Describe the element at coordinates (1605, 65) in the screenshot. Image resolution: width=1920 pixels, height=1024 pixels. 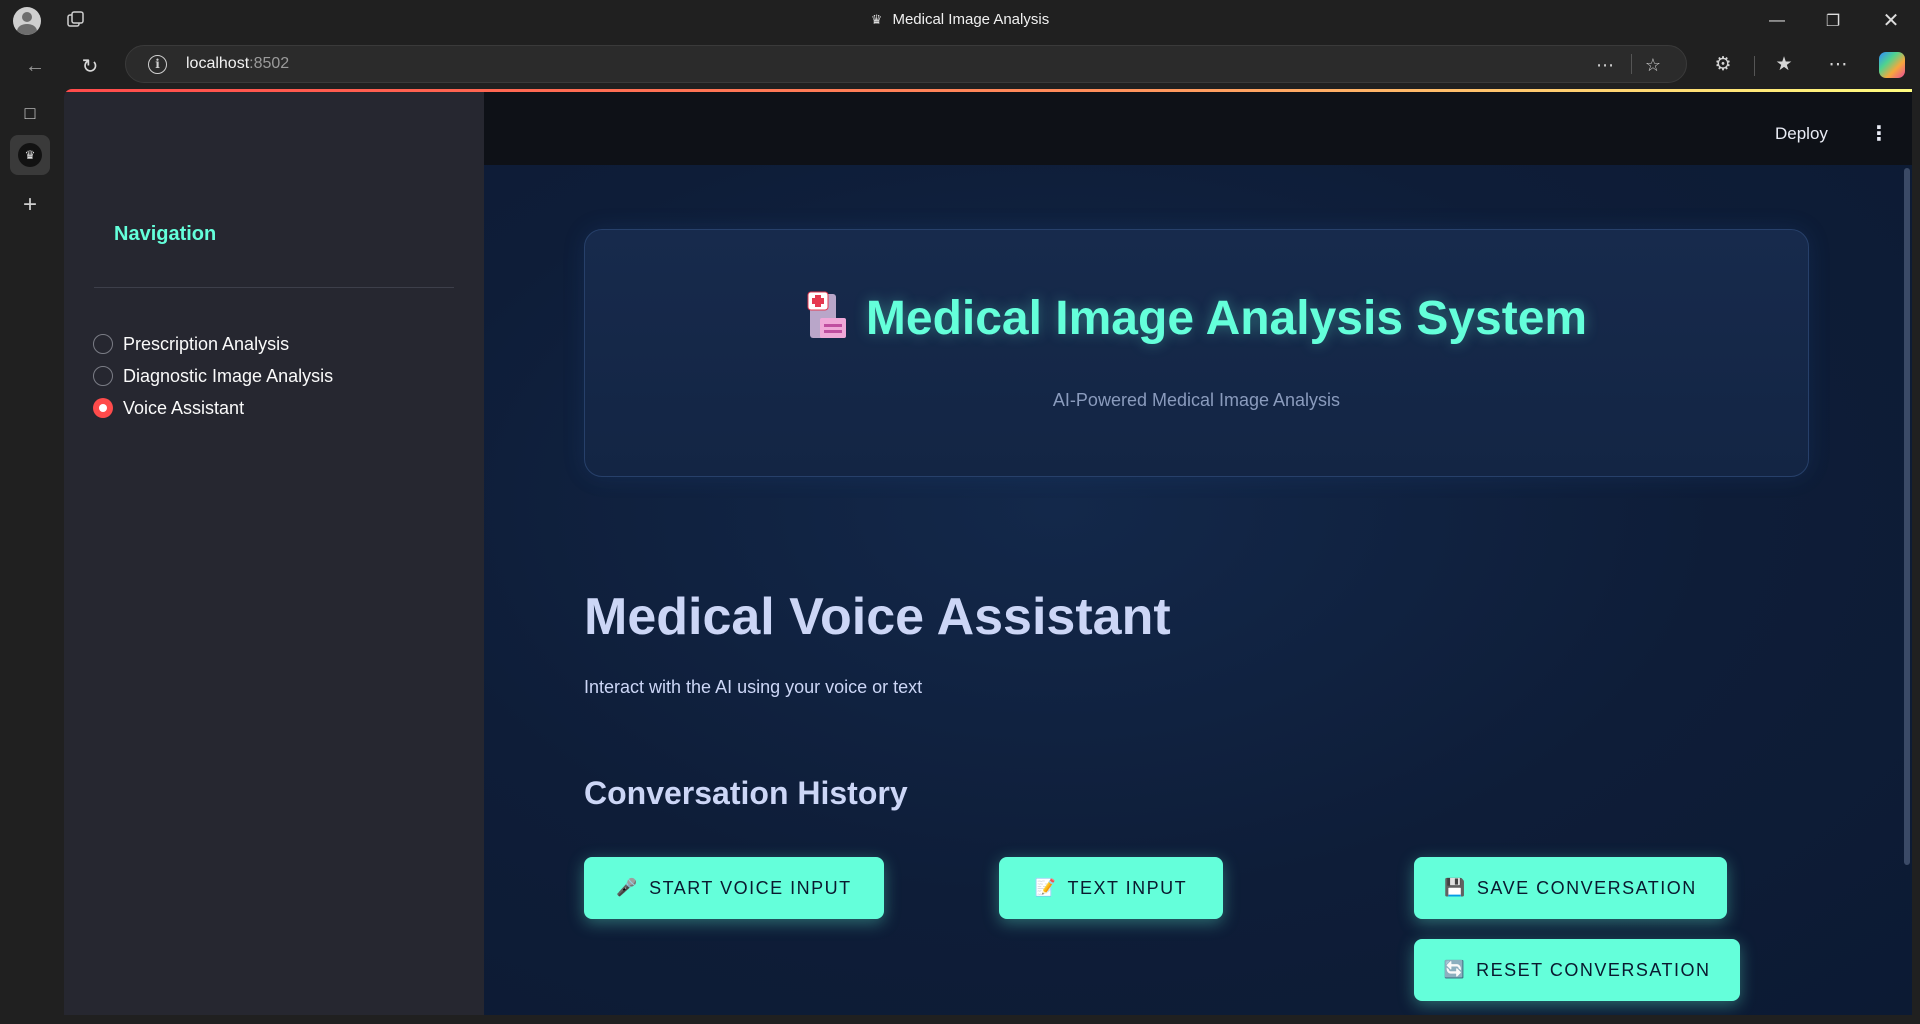
I see `reading-mode-icon: ⋯` at that location.